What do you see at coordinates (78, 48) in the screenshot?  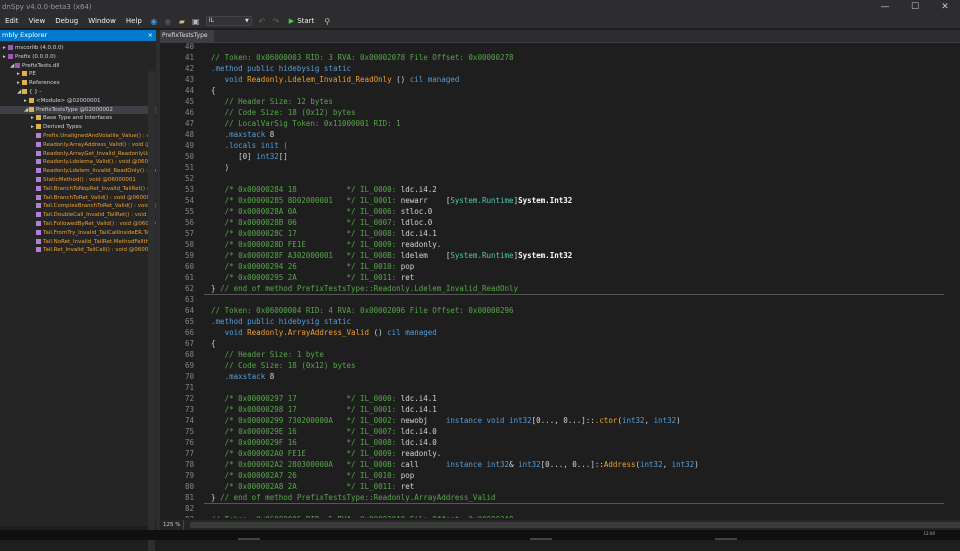 I see `tree-node: ▸ mscorlib (4.0.0.0)` at bounding box center [78, 48].